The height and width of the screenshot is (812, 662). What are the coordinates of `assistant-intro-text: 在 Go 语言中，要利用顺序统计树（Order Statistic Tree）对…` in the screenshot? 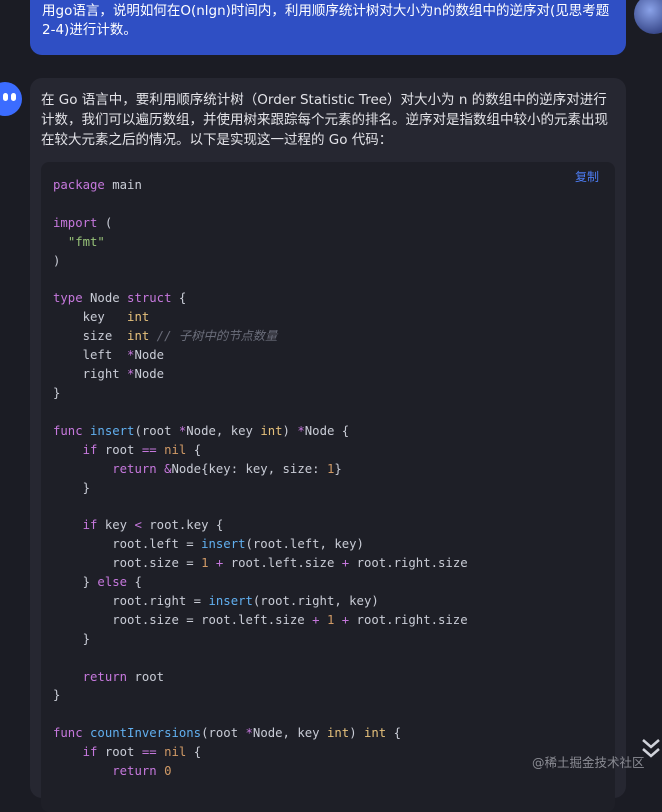 It's located at (324, 120).